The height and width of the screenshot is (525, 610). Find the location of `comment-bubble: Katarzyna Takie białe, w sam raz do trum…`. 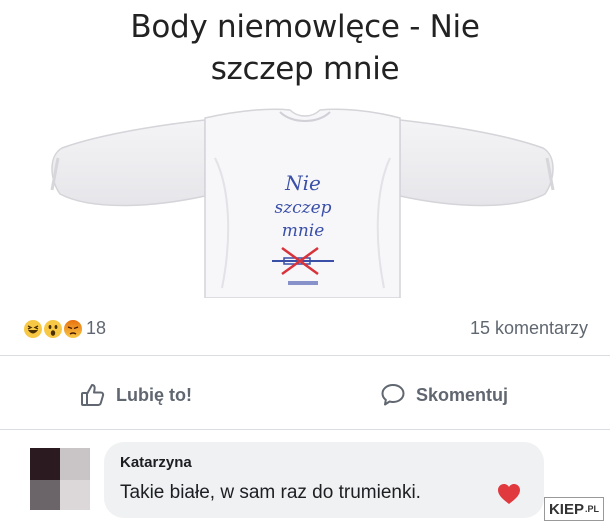

comment-bubble: Katarzyna Takie białe, w sam raz do trum… is located at coordinates (324, 480).